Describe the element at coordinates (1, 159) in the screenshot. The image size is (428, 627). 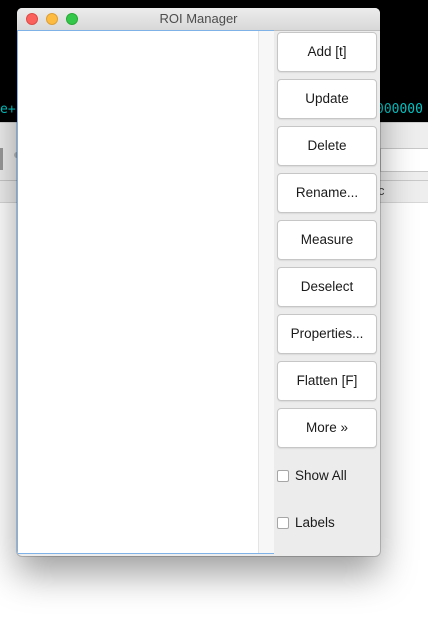
I see `background-control` at that location.